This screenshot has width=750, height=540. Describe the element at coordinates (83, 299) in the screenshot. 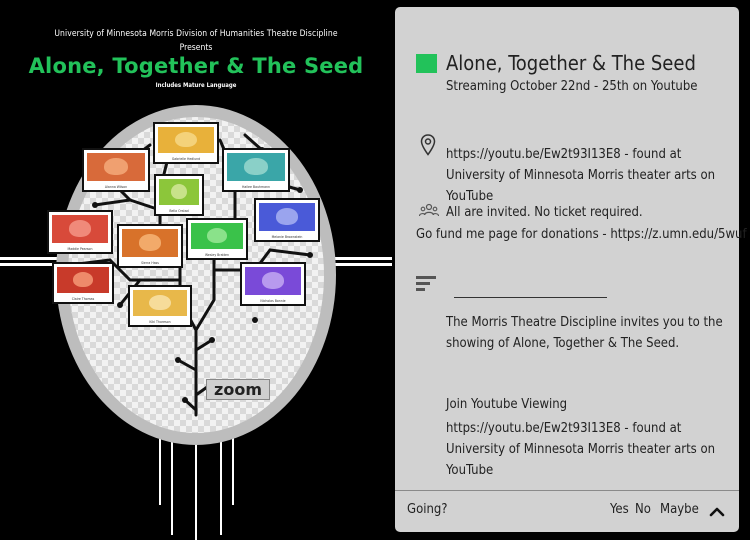

I see `cast-photo-caption: Claire Thomas` at that location.